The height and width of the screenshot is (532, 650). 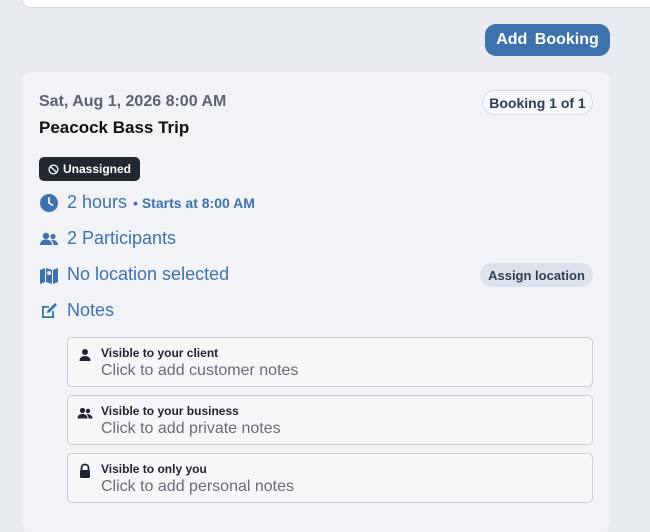 What do you see at coordinates (97, 202) in the screenshot?
I see `duration-text: 2 hours` at bounding box center [97, 202].